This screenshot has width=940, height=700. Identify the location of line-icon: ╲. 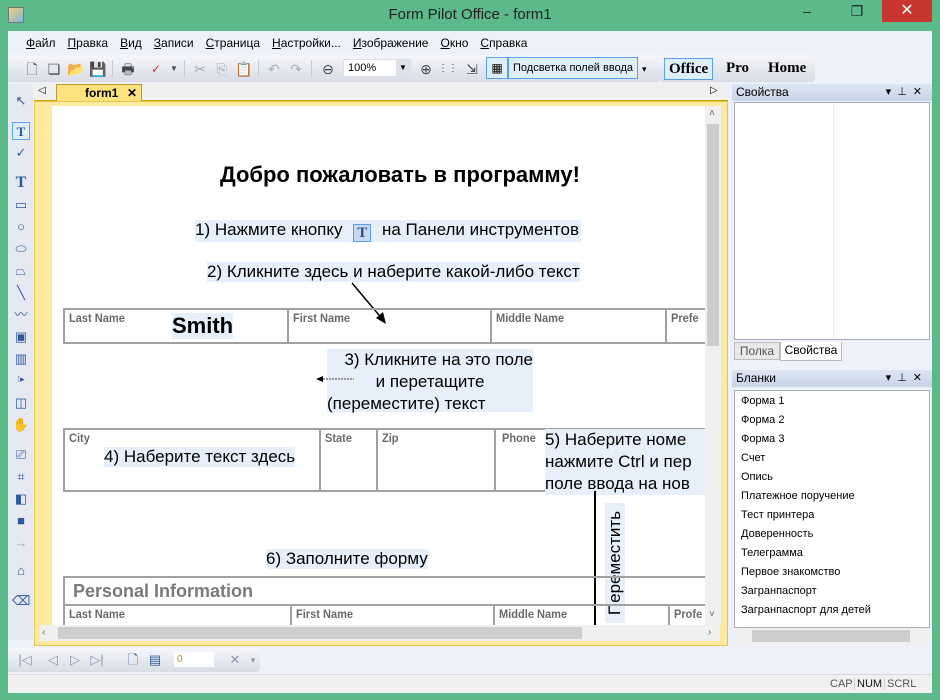
(21, 293).